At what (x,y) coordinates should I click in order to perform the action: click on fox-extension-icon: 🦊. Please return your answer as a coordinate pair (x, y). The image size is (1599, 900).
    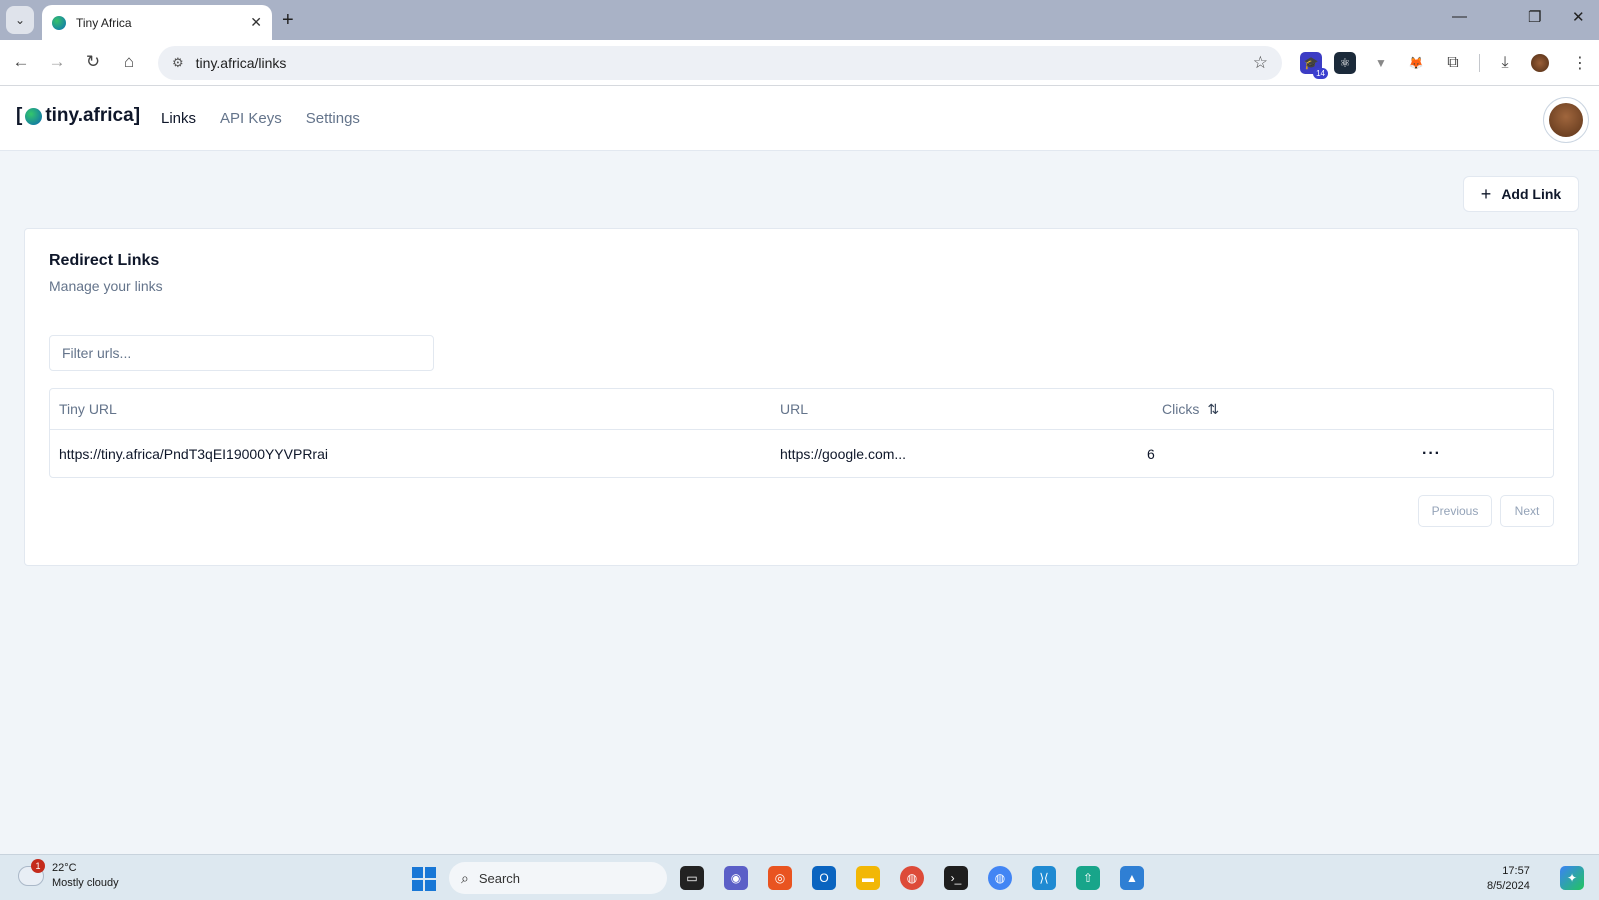
    Looking at the image, I should click on (1416, 63).